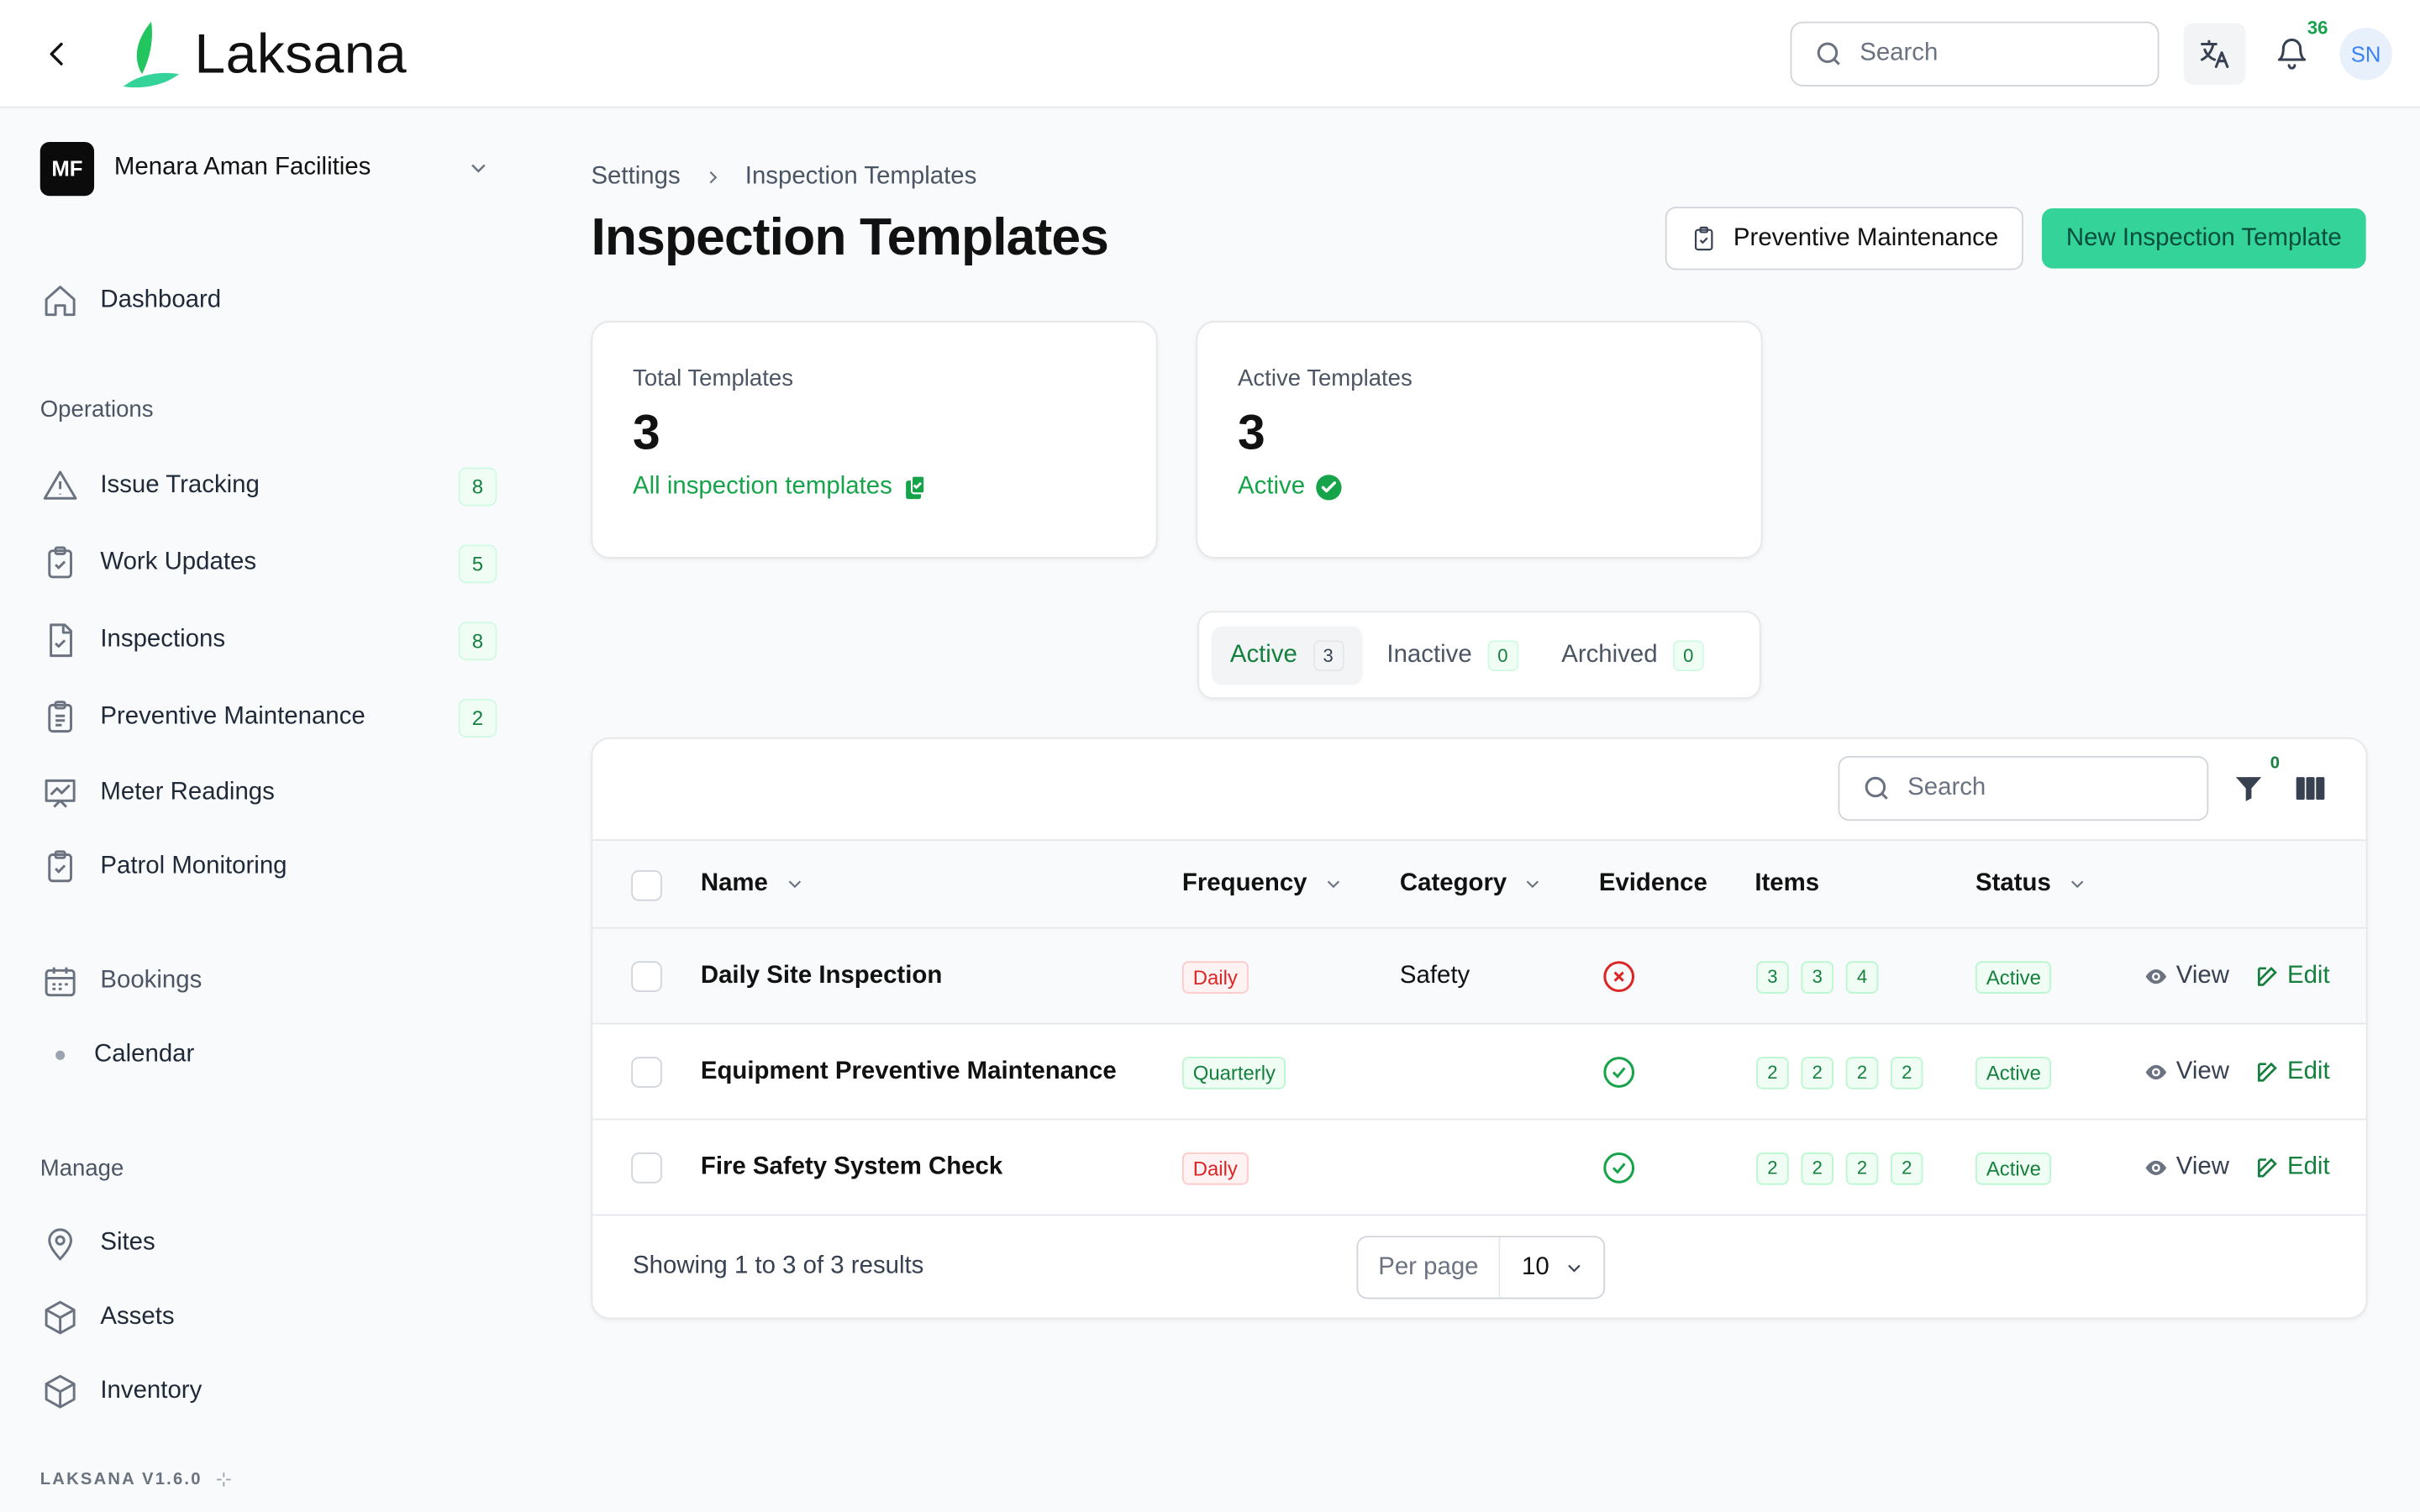  What do you see at coordinates (2214, 54) in the screenshot?
I see `language-button` at bounding box center [2214, 54].